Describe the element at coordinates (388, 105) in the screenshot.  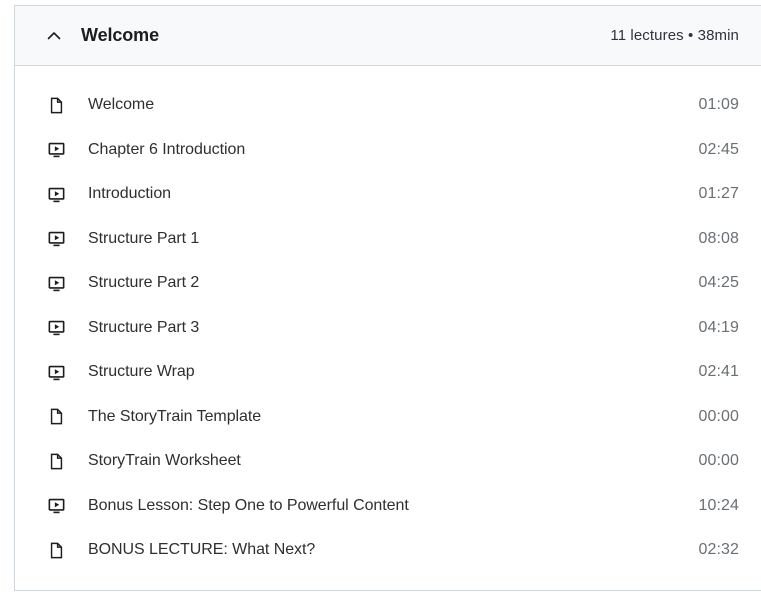
I see `lecture-row: Welcome 01:09` at that location.